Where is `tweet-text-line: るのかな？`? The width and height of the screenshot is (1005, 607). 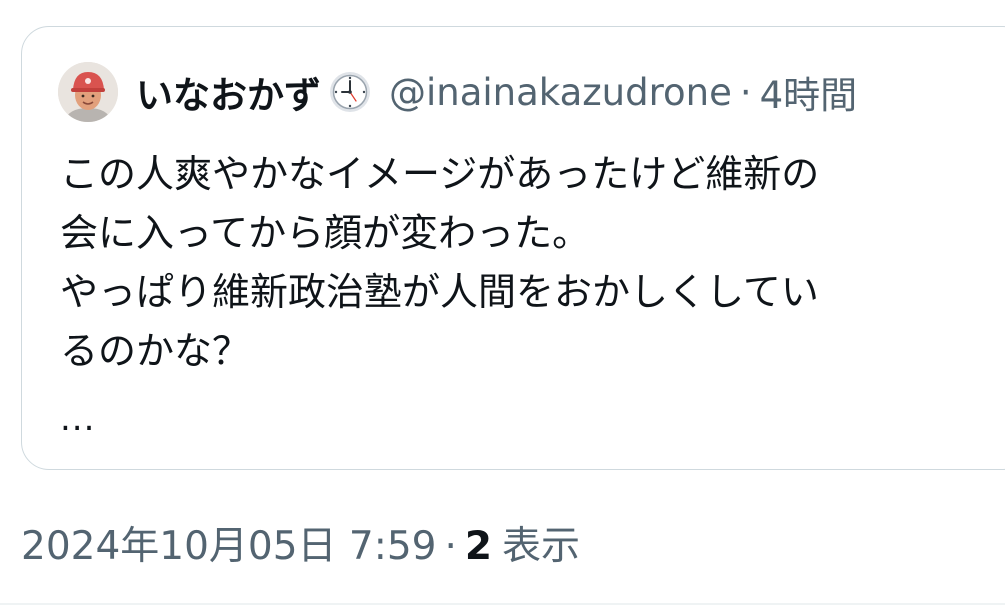
tweet-text-line: るのかな？ is located at coordinates (155, 351).